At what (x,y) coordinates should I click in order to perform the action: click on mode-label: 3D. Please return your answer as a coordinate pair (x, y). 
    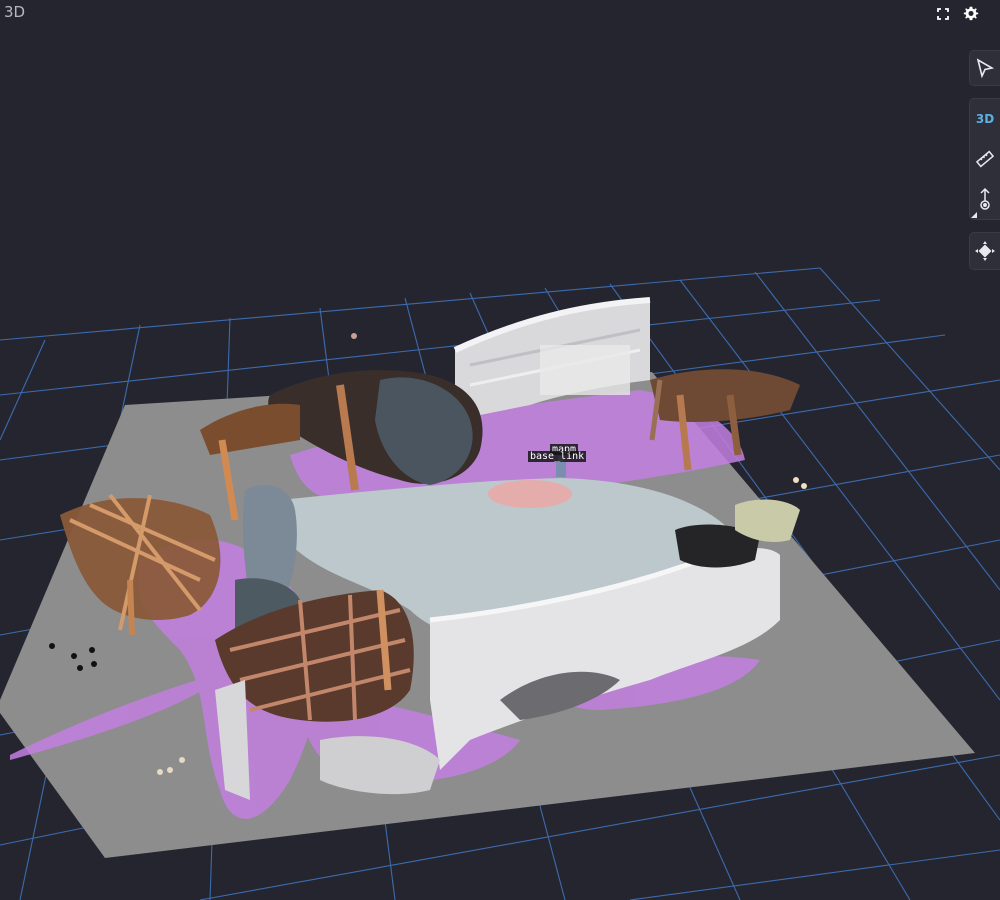
    Looking at the image, I should click on (985, 119).